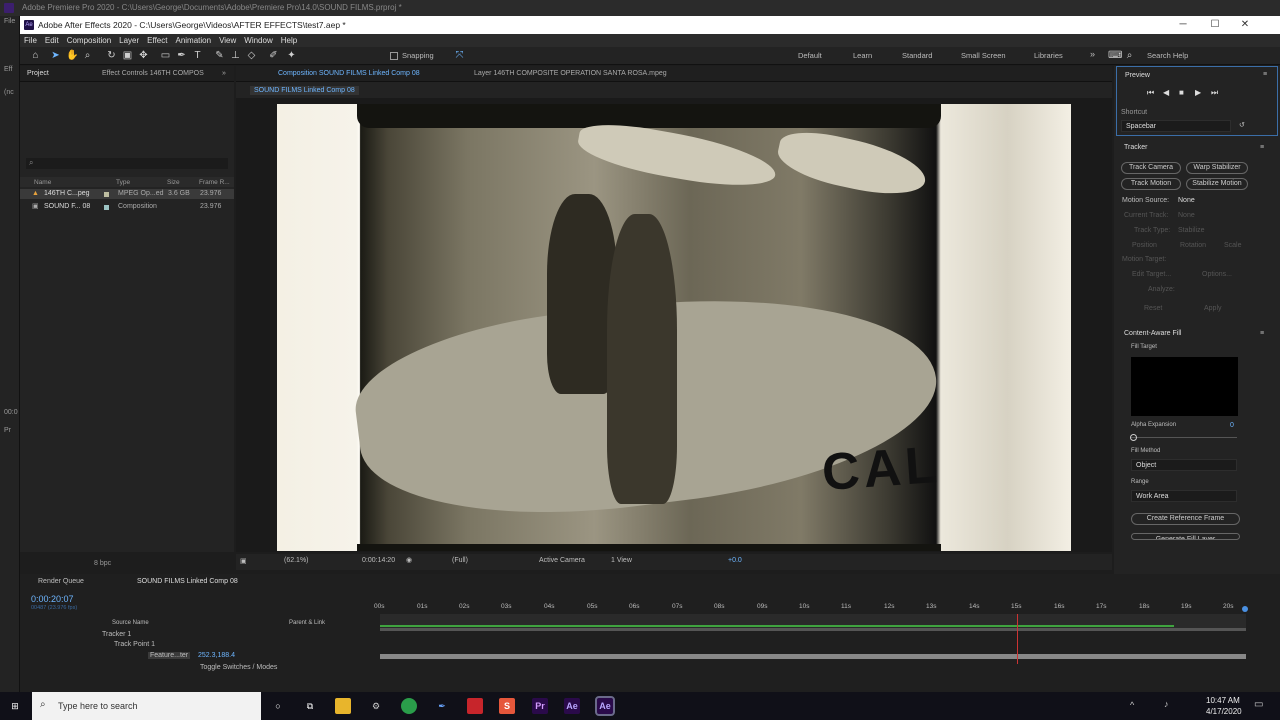 This screenshot has width=1280, height=720. What do you see at coordinates (273, 55) in the screenshot?
I see `roto-brush-icon: ✐` at bounding box center [273, 55].